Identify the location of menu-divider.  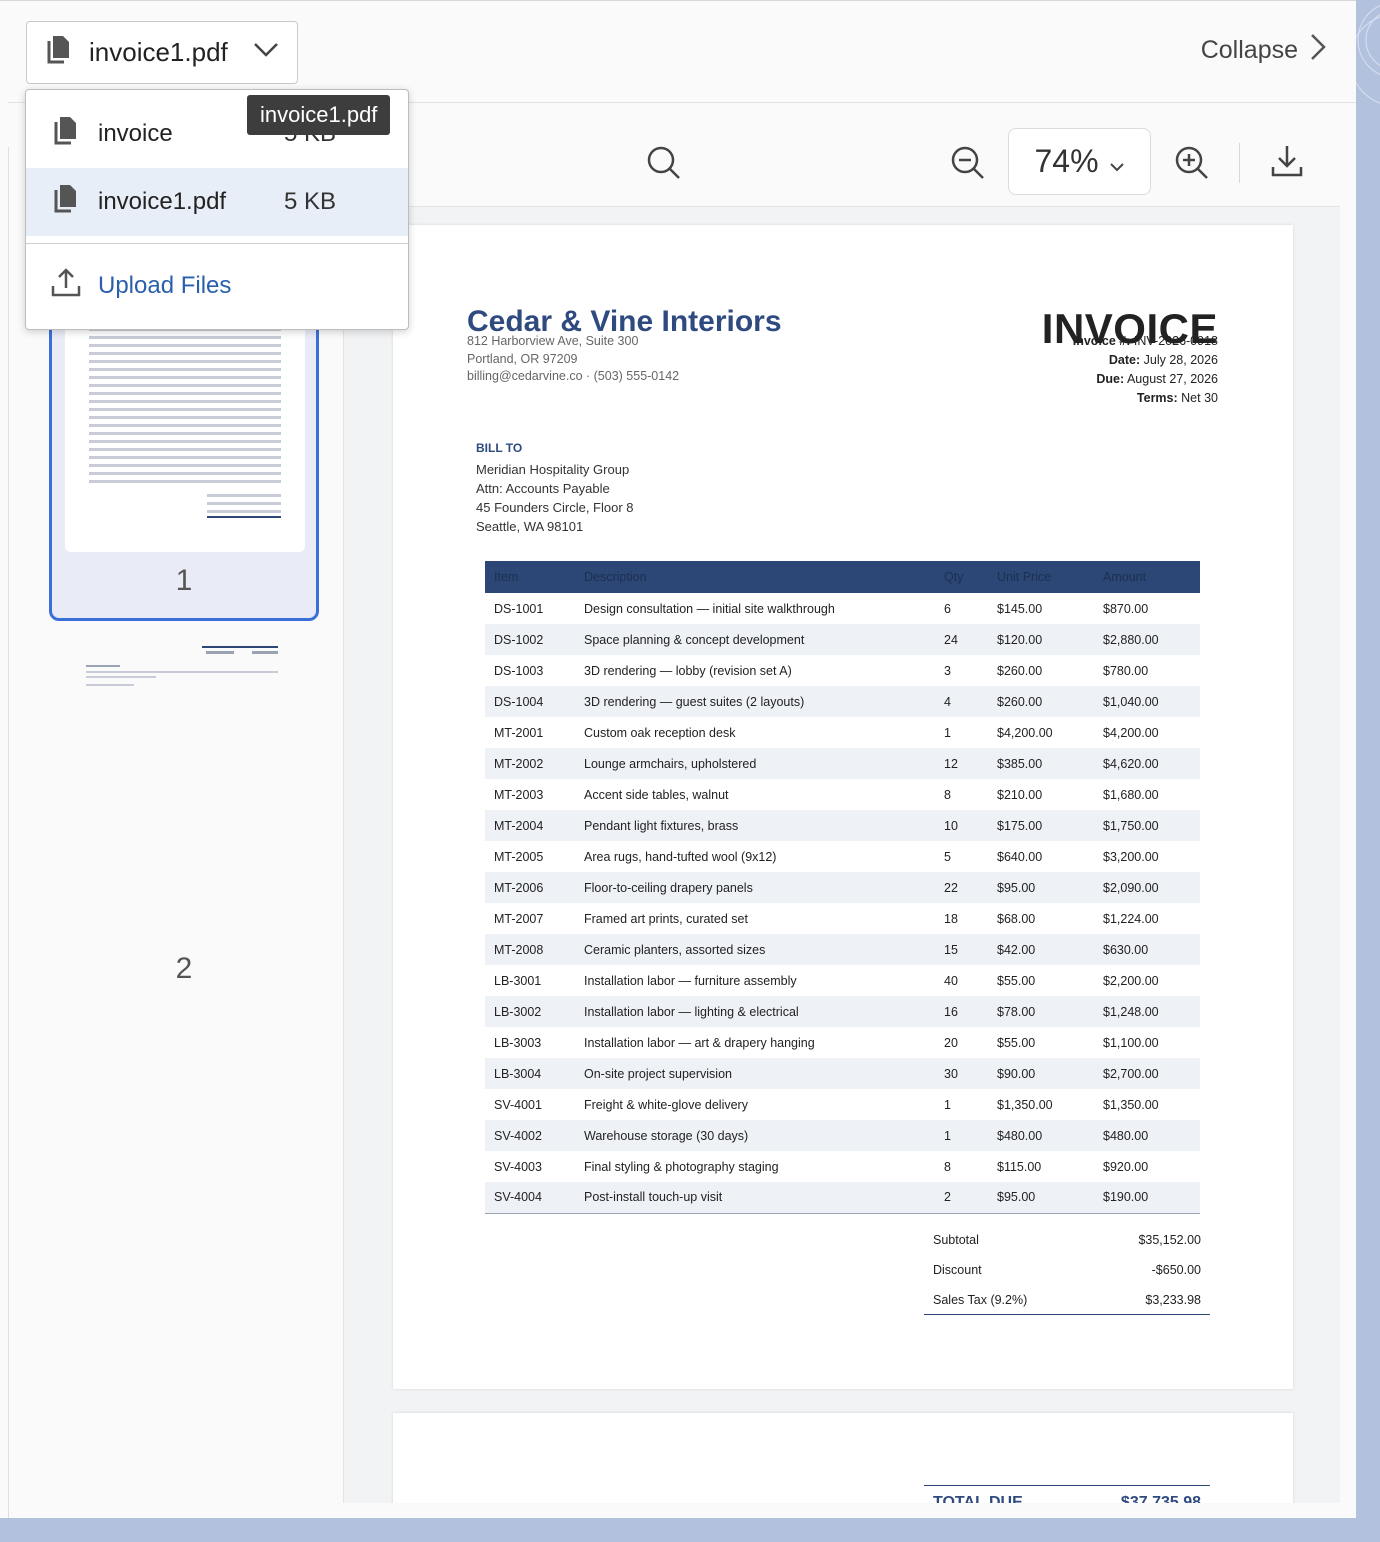
(217, 243).